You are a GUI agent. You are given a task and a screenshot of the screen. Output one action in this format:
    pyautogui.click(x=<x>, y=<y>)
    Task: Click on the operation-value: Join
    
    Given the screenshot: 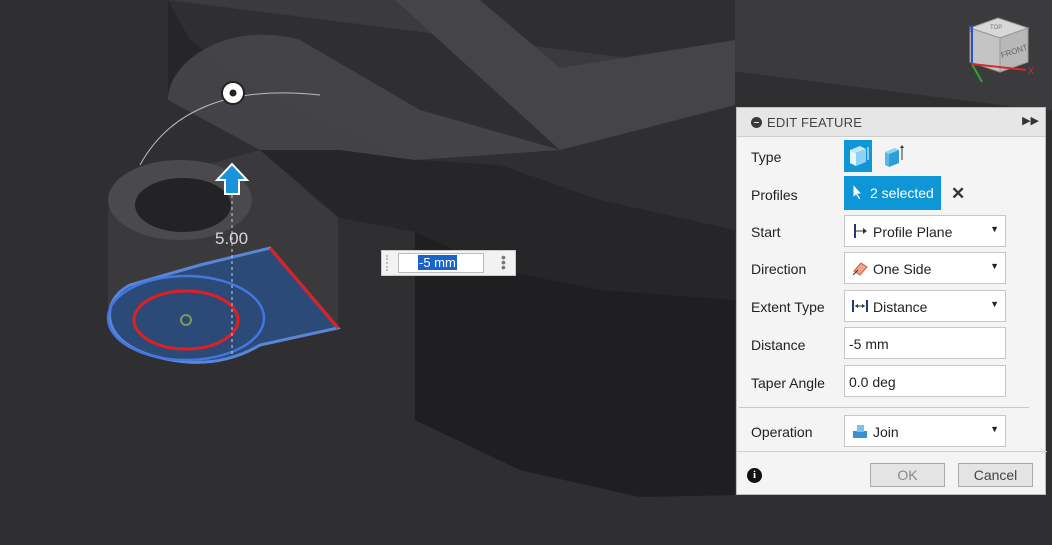 What is the action you would take?
    pyautogui.click(x=886, y=432)
    